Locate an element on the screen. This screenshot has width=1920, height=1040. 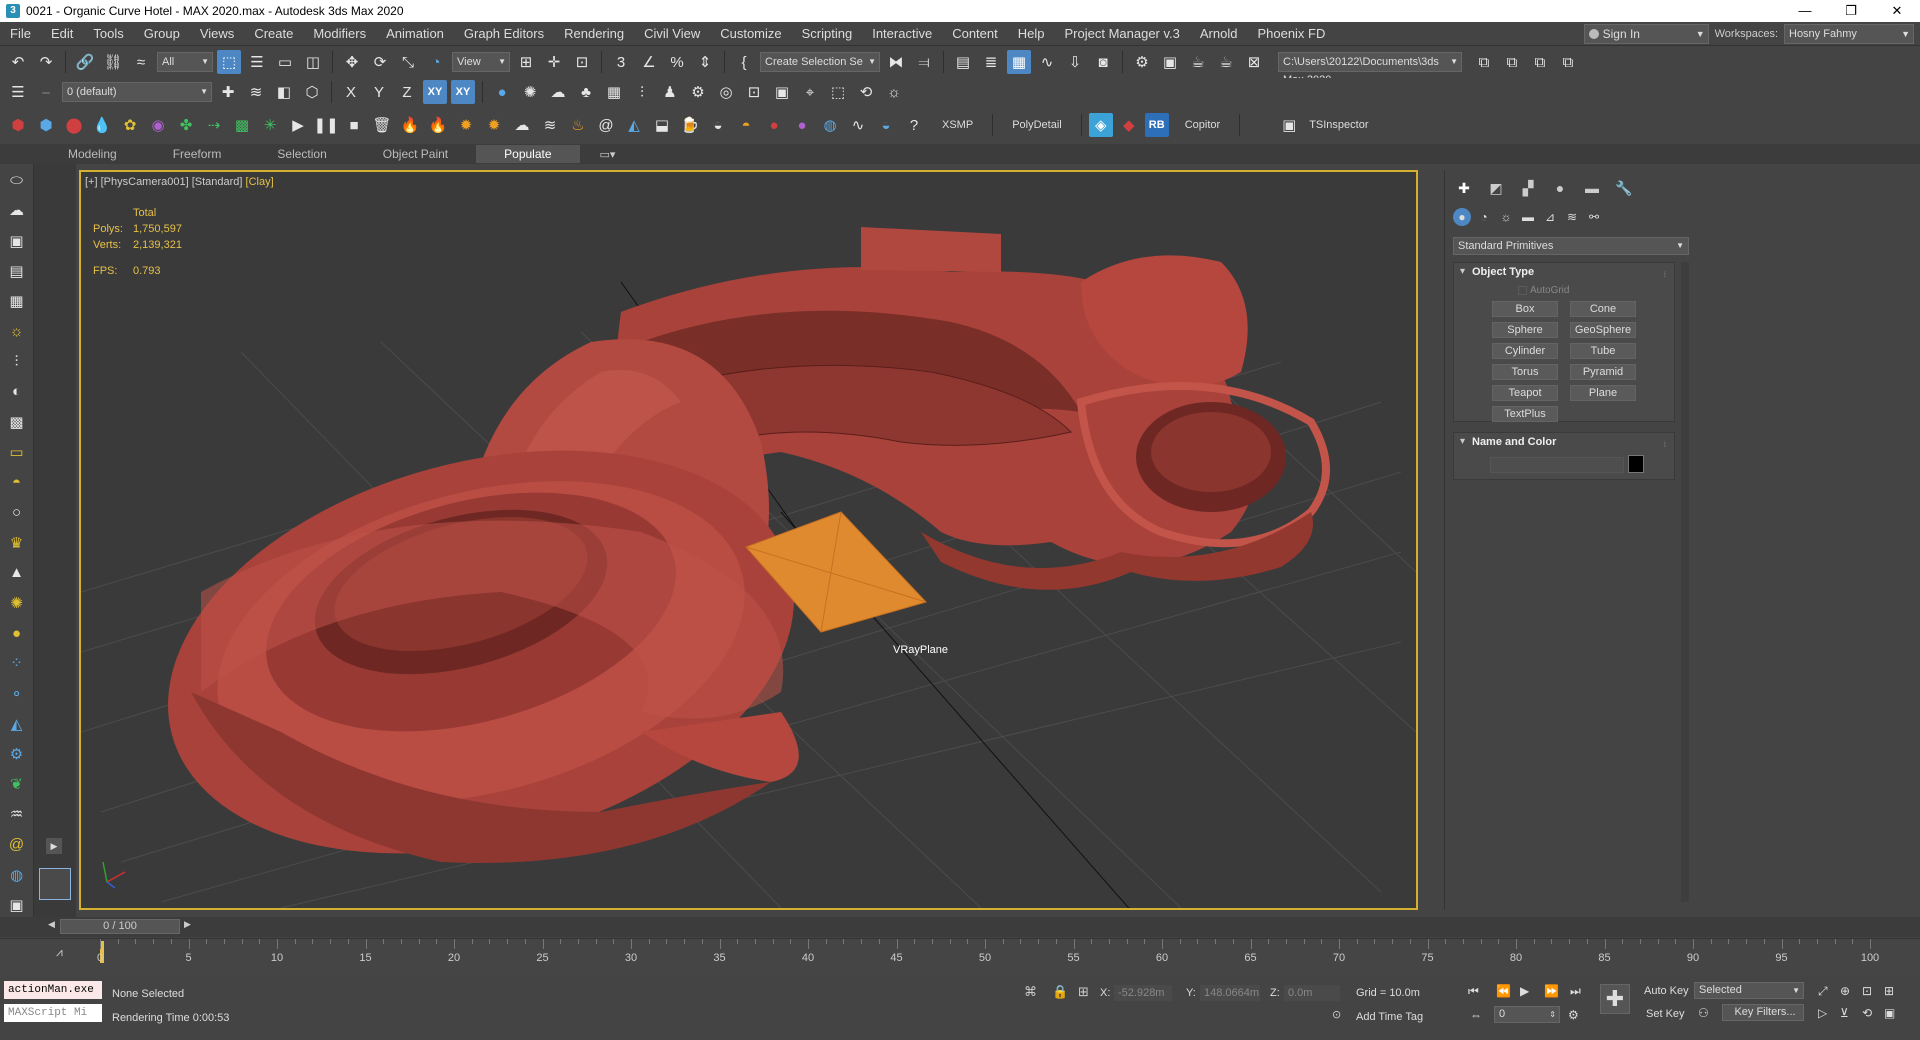
camera-icon: ▣ is located at coordinates (782, 92).